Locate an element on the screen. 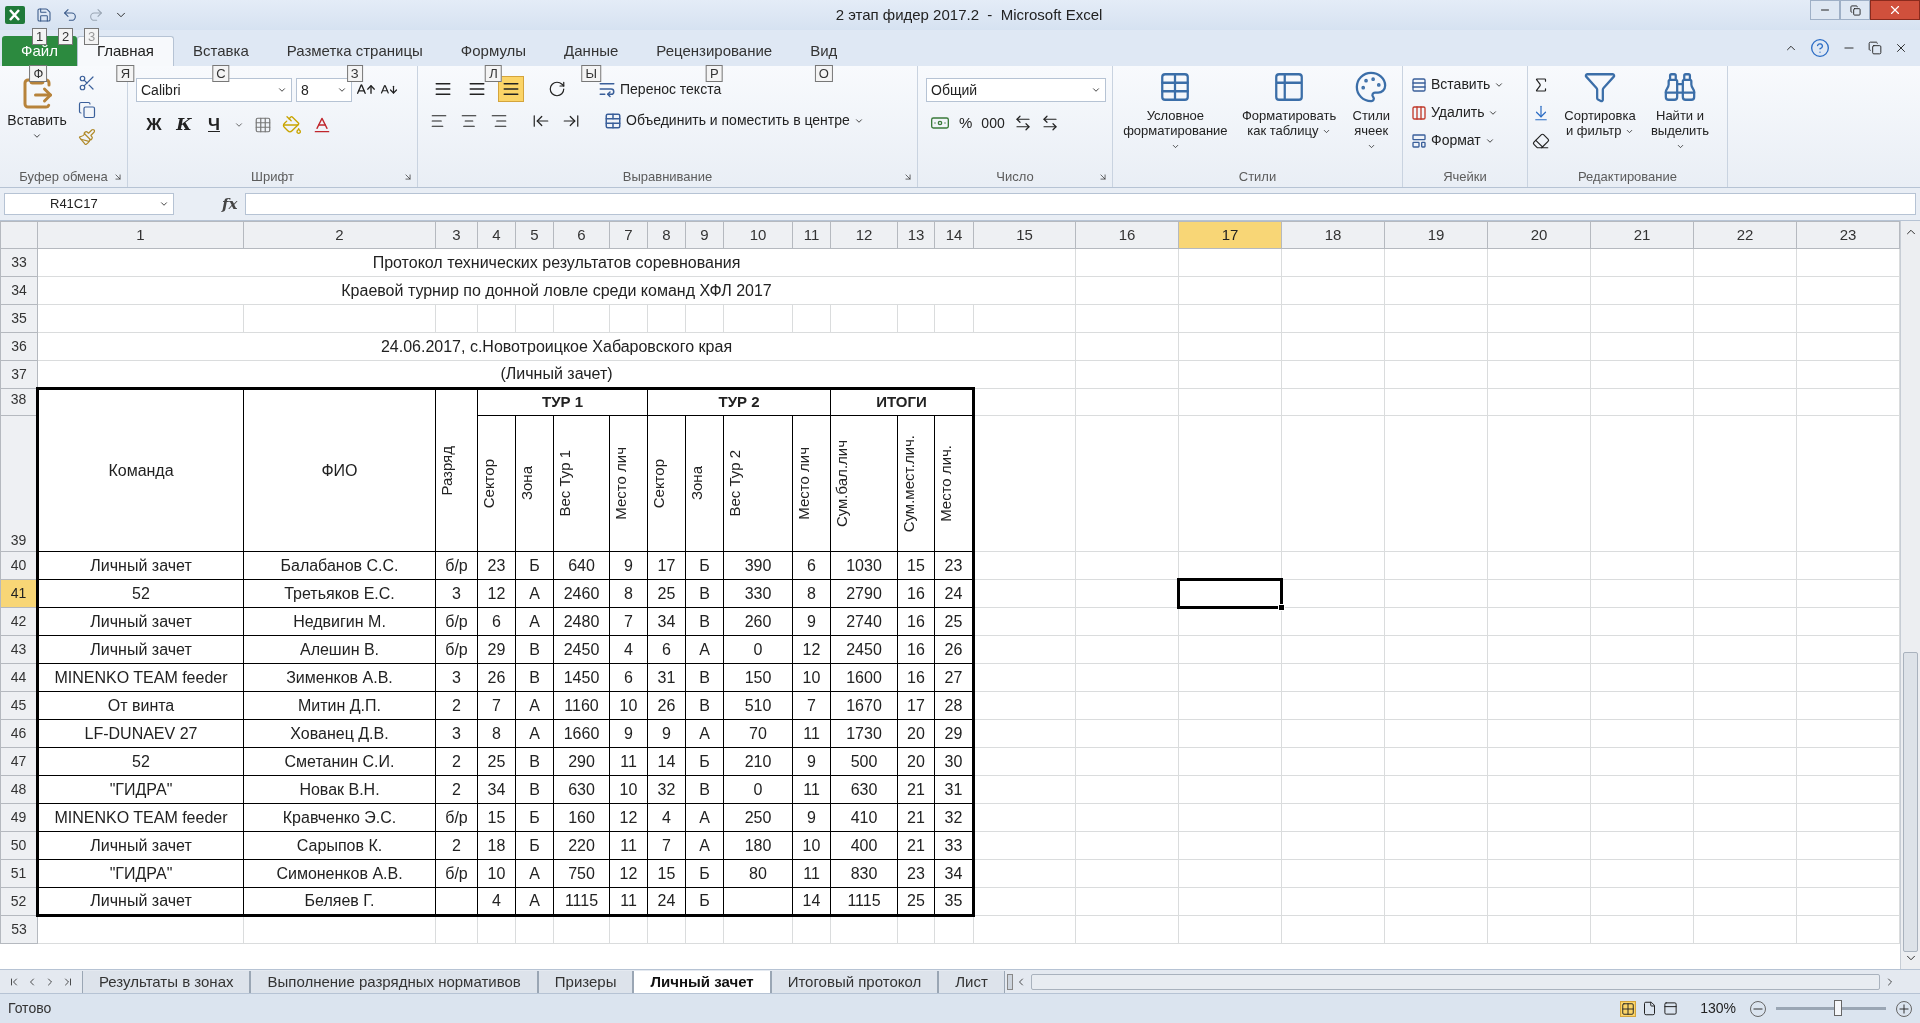 The height and width of the screenshot is (1023, 1920). row-header: 37 is located at coordinates (19, 374).